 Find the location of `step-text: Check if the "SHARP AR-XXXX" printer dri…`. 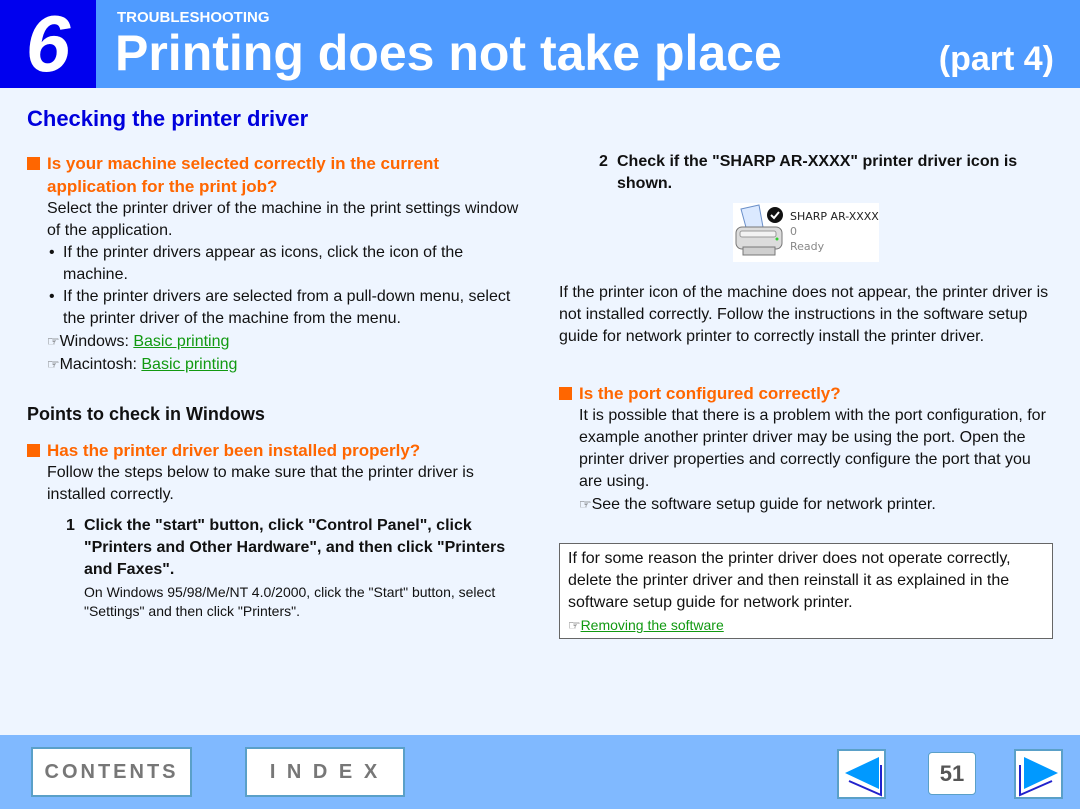

step-text: Check if the "SHARP AR-XXXX" printer dri… is located at coordinates (817, 172).